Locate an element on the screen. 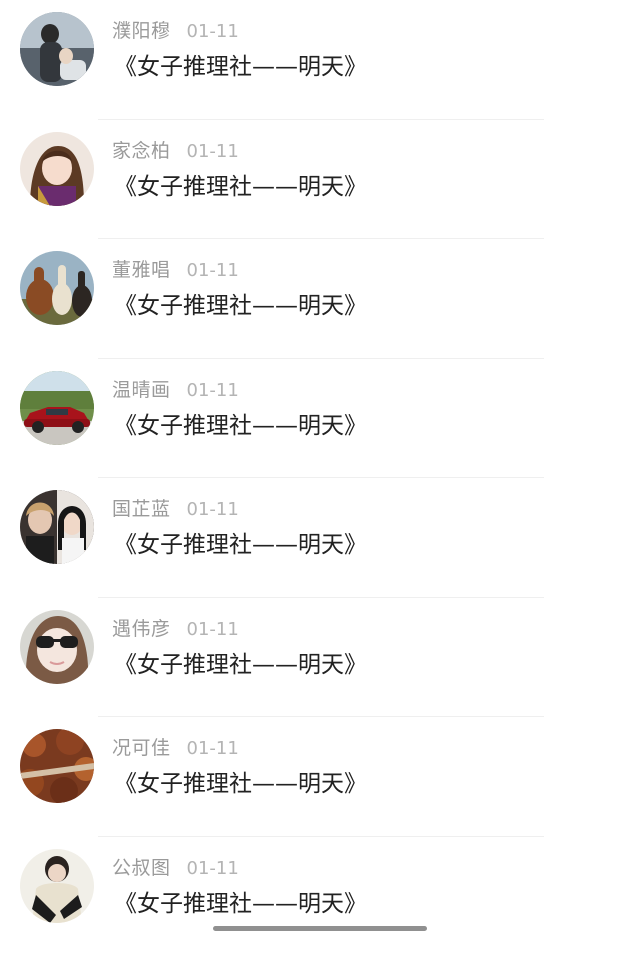 This screenshot has height=956, width=640. username: 董雅唱 is located at coordinates (141, 270).